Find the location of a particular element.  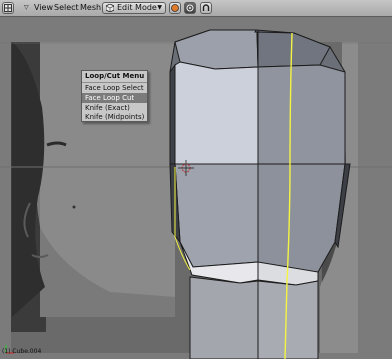

menu-item-face-loop-select: Face Loop Select is located at coordinates (114, 88).